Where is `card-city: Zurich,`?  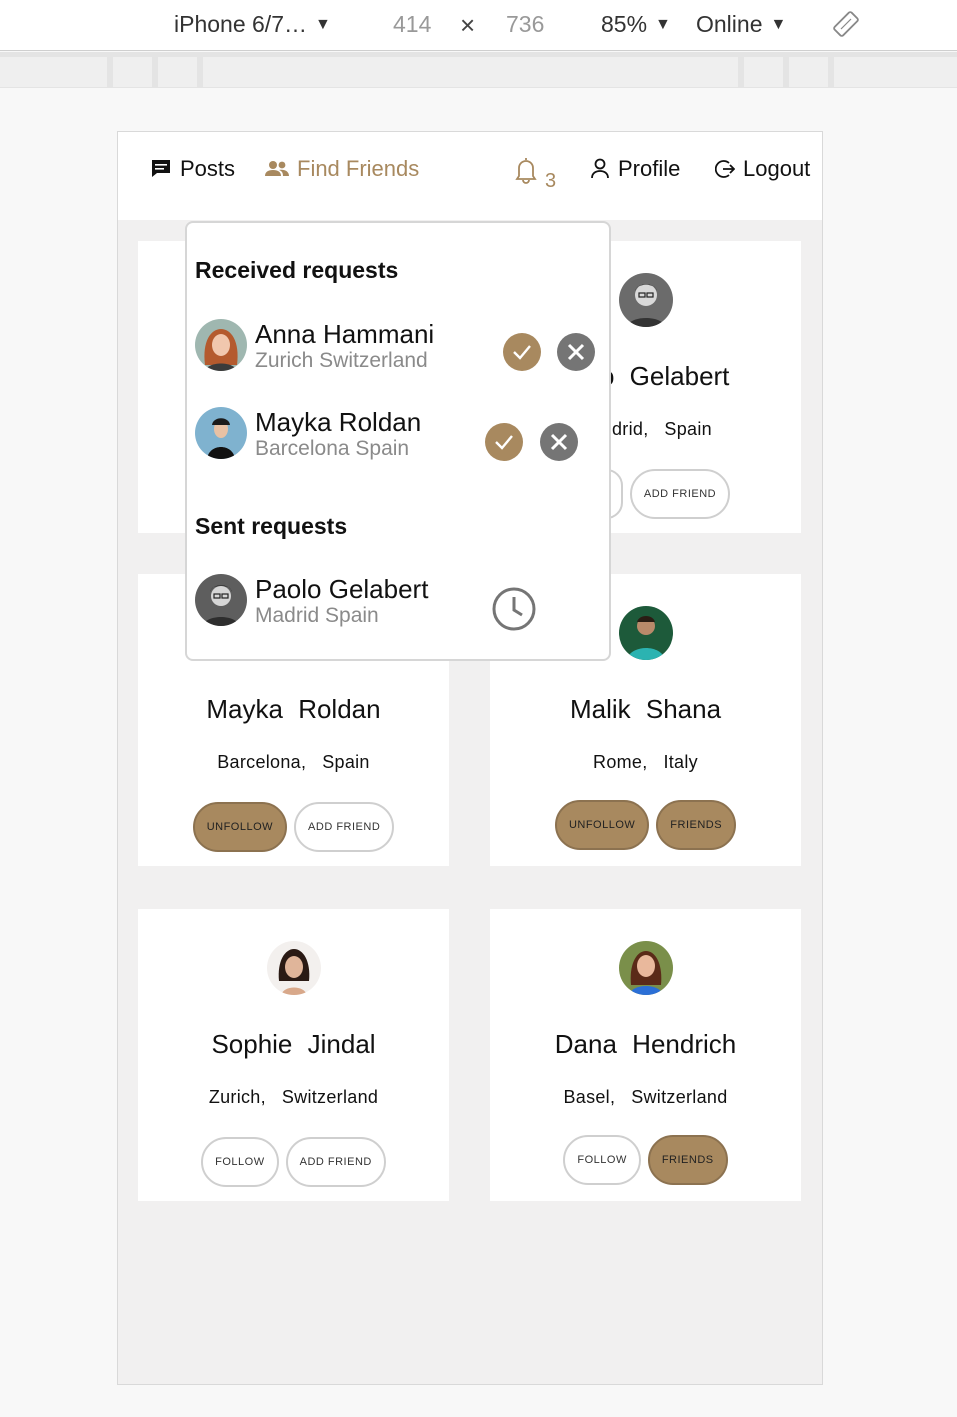
card-city: Zurich, is located at coordinates (237, 1097).